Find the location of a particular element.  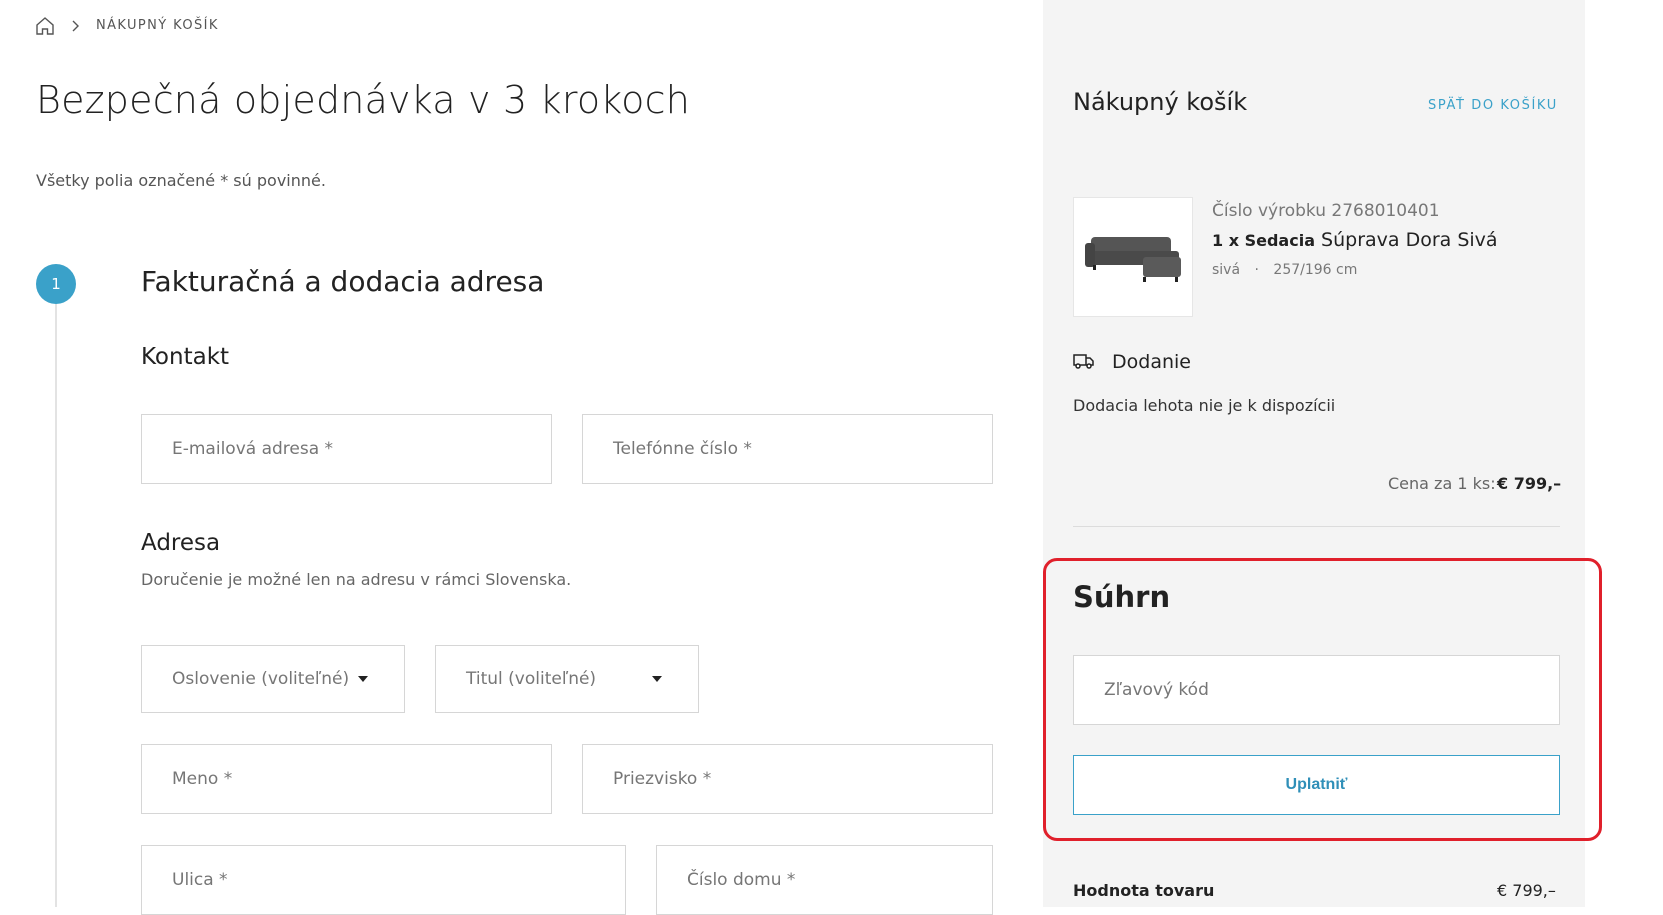

delivery-text: Dodacia lehota nie je k dispozícii is located at coordinates (1204, 405).